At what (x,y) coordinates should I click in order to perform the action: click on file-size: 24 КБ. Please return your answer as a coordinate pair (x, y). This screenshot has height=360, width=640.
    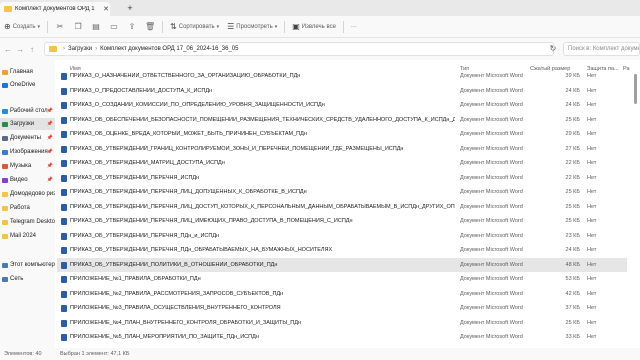
    Looking at the image, I should click on (572, 105).